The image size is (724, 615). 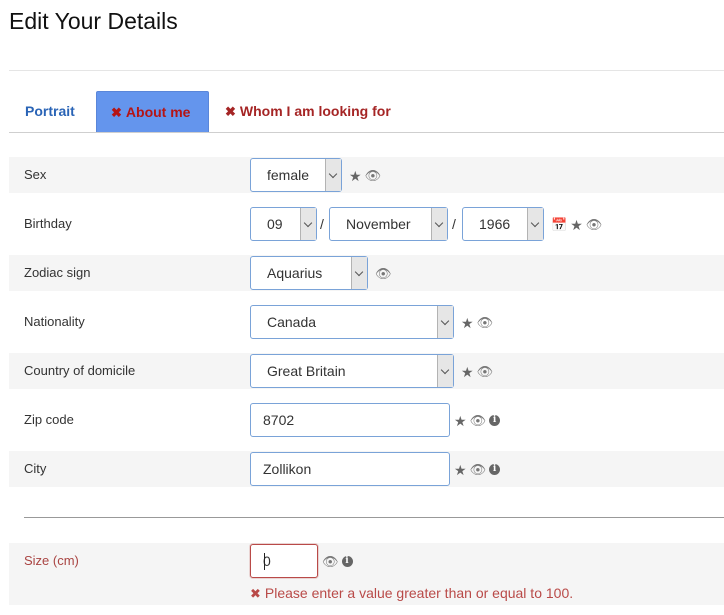 I want to click on city-label: City, so click(x=35, y=468).